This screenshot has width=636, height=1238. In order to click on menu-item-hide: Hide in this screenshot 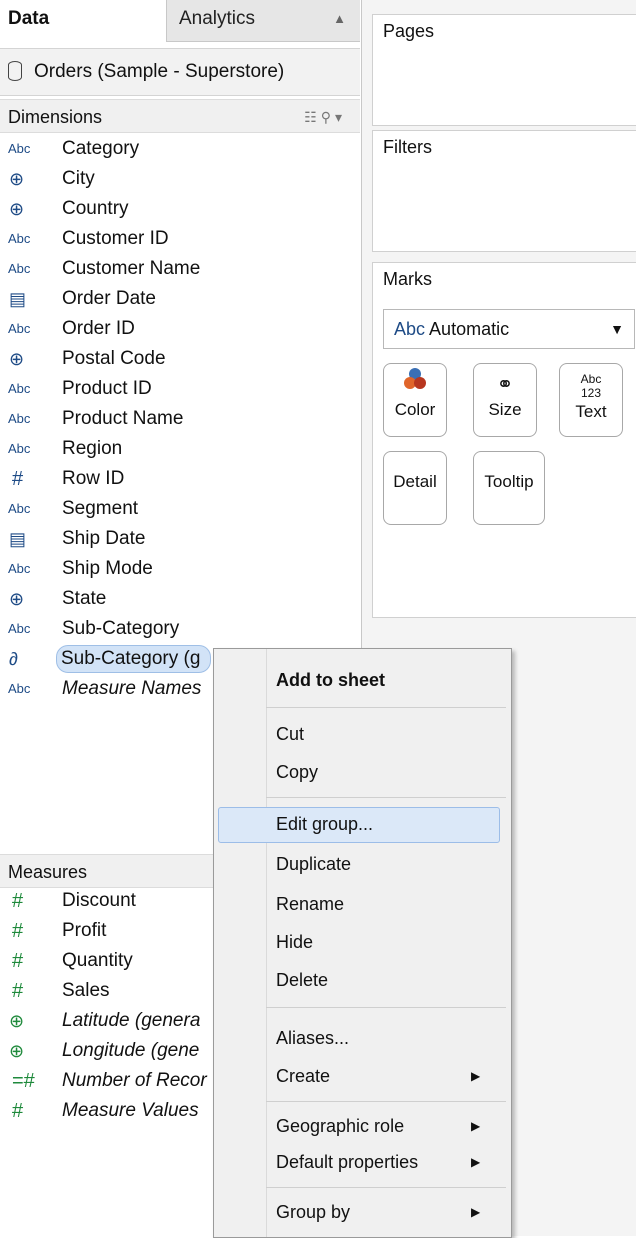, I will do `click(294, 942)`.